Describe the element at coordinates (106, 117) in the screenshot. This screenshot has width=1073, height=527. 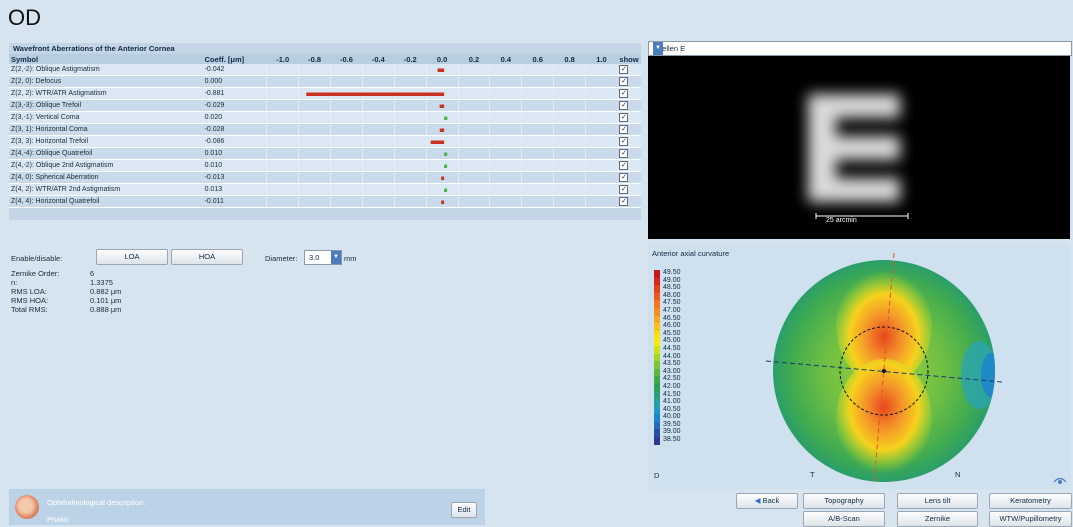
I see `symbol-cell: Z(3,-1): Vertical Coma` at that location.